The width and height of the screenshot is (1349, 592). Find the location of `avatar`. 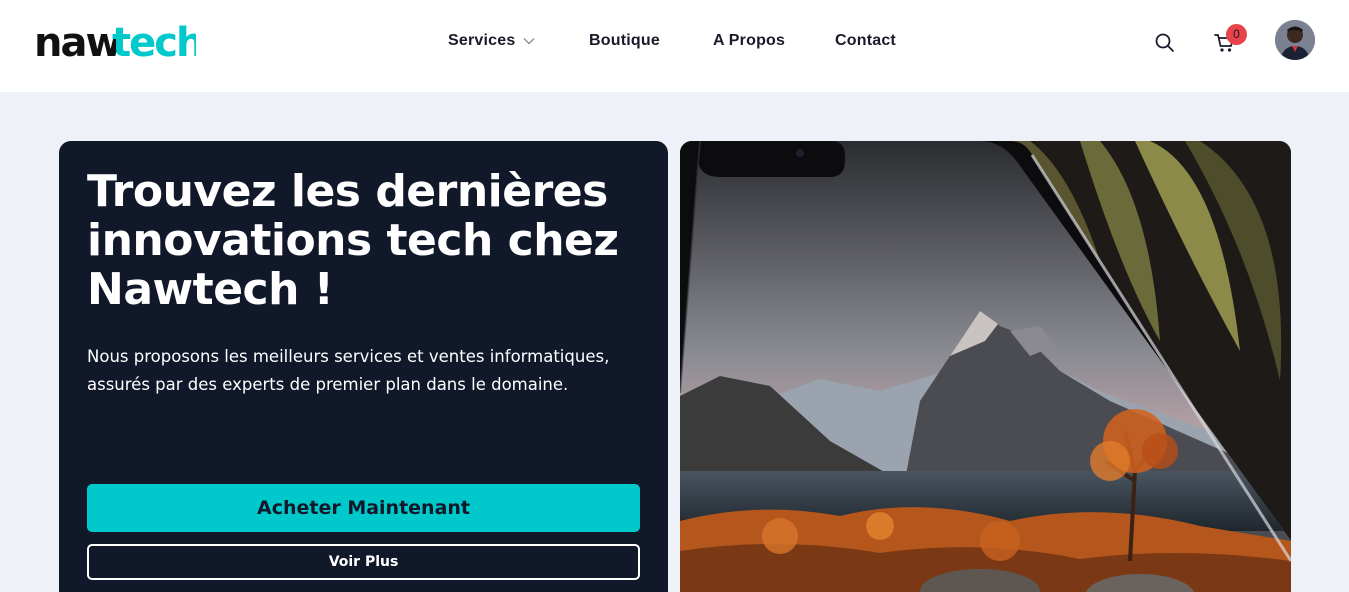

avatar is located at coordinates (1295, 40).